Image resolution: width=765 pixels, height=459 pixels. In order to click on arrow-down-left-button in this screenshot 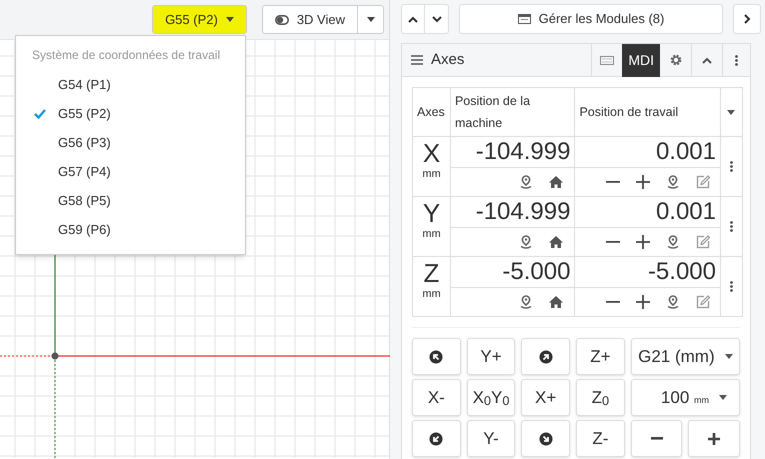, I will do `click(436, 438)`.